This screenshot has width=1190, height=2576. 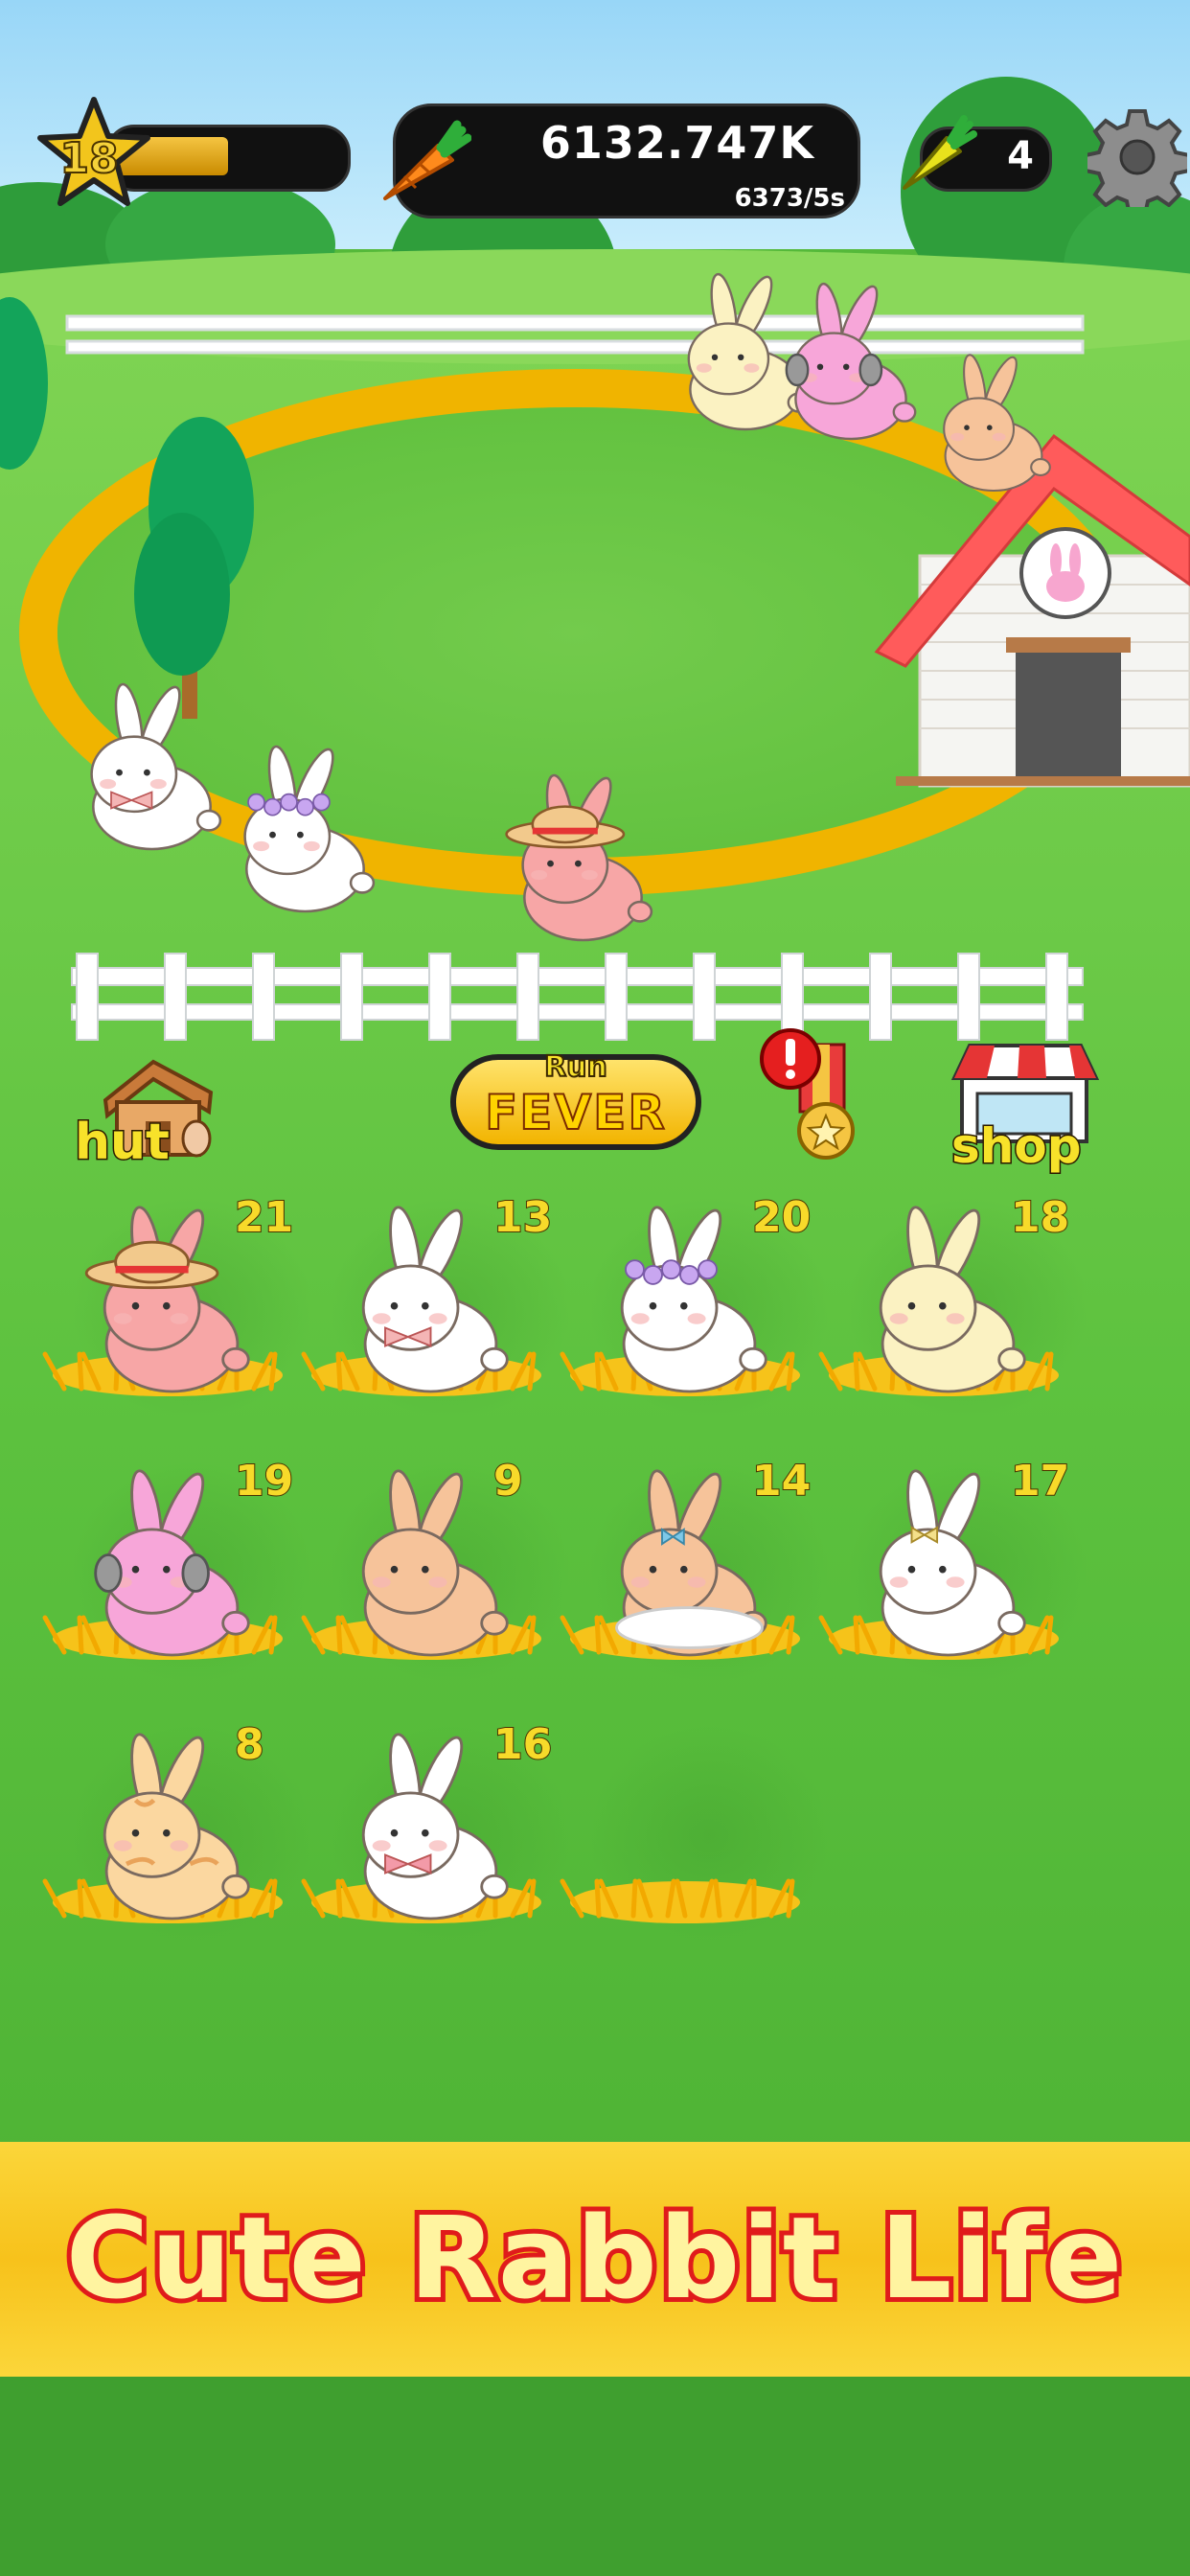 I want to click on slot-level: 17, so click(x=1040, y=1481).